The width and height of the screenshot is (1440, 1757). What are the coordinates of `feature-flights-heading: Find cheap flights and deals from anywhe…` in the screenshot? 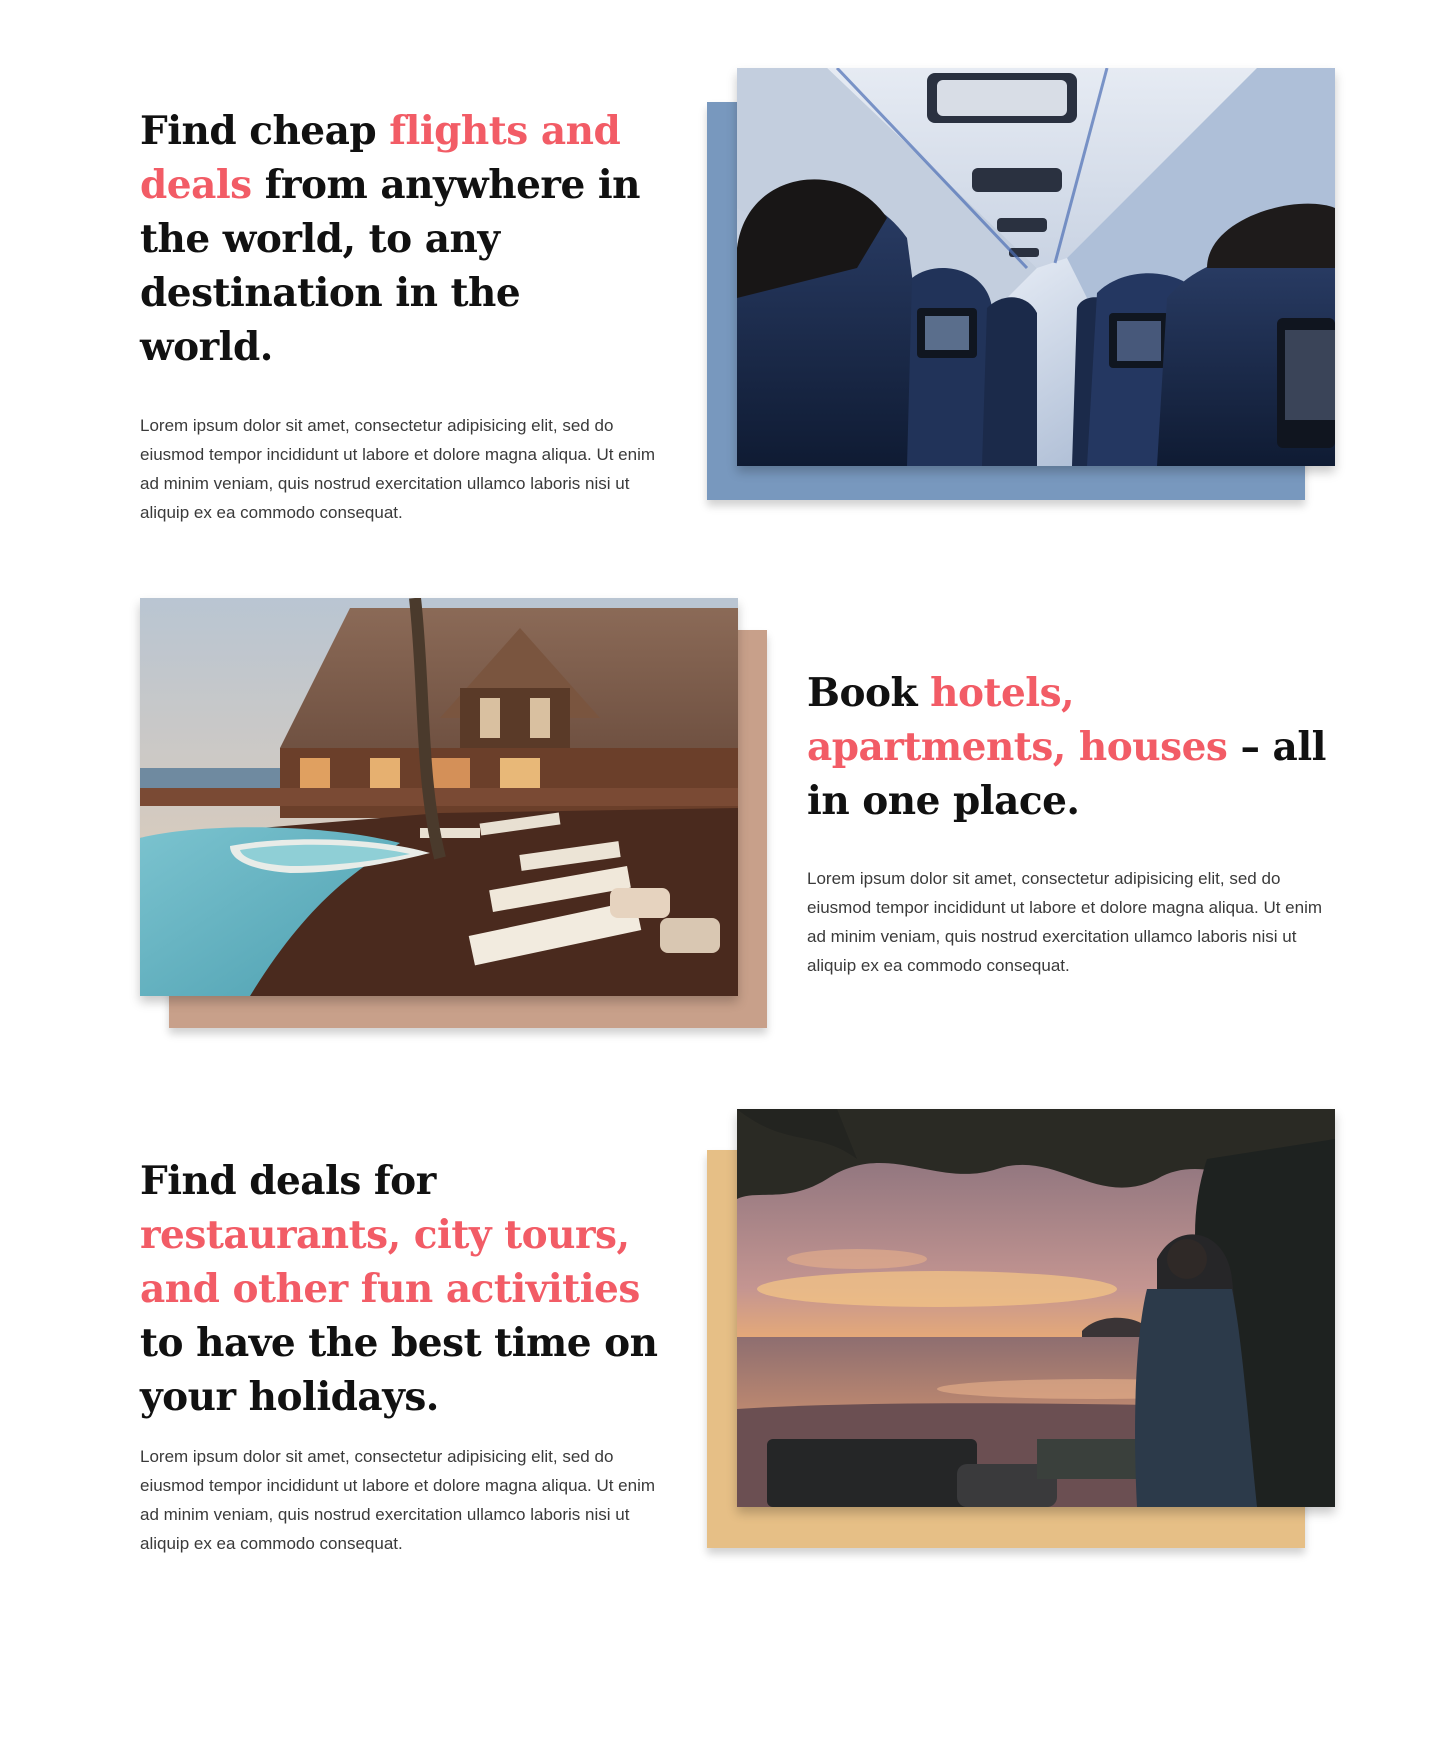 It's located at (402, 239).